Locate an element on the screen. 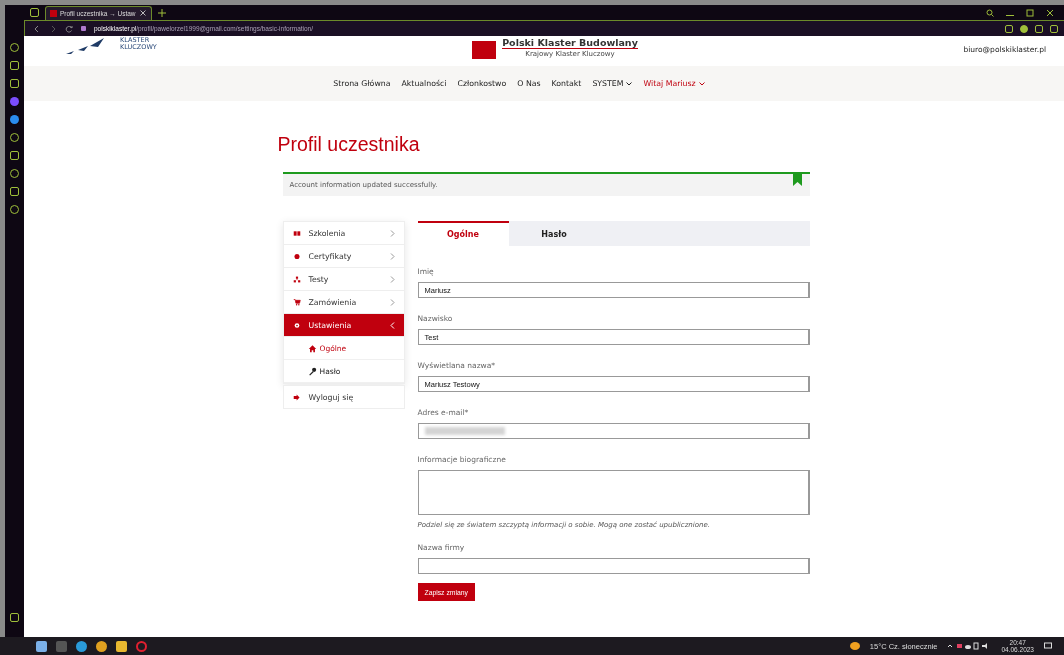 This screenshot has height=655, width=1064. page-title: Profil uczestnika is located at coordinates (349, 144).